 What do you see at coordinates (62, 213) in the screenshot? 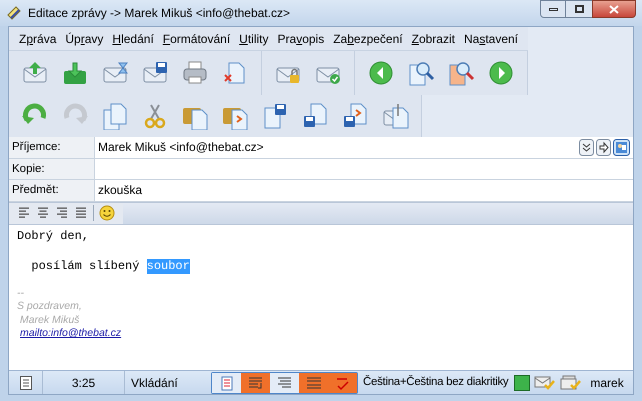
I see `align-right-icon` at bounding box center [62, 213].